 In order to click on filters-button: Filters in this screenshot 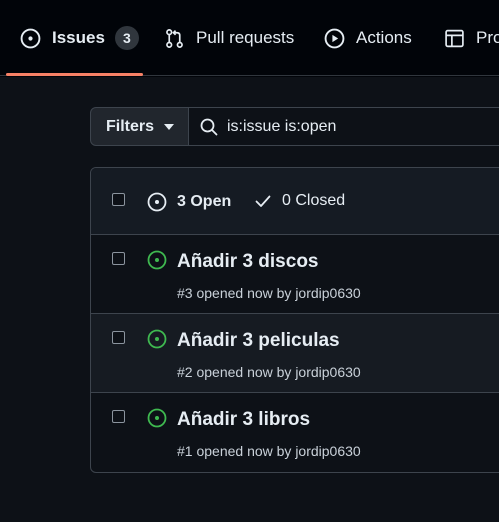, I will do `click(139, 126)`.